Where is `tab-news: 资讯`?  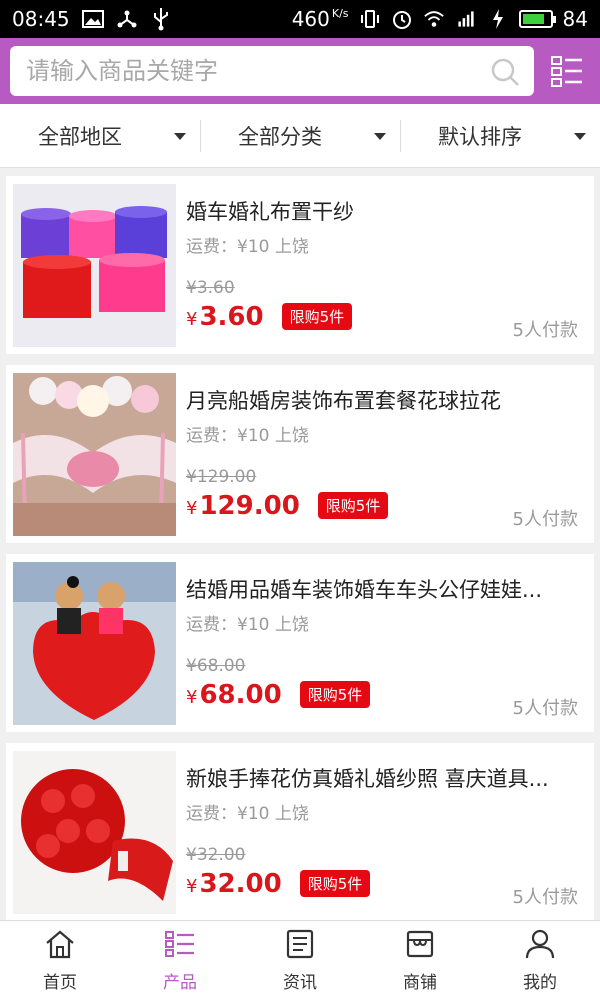
tab-news: 资讯 is located at coordinates (300, 960).